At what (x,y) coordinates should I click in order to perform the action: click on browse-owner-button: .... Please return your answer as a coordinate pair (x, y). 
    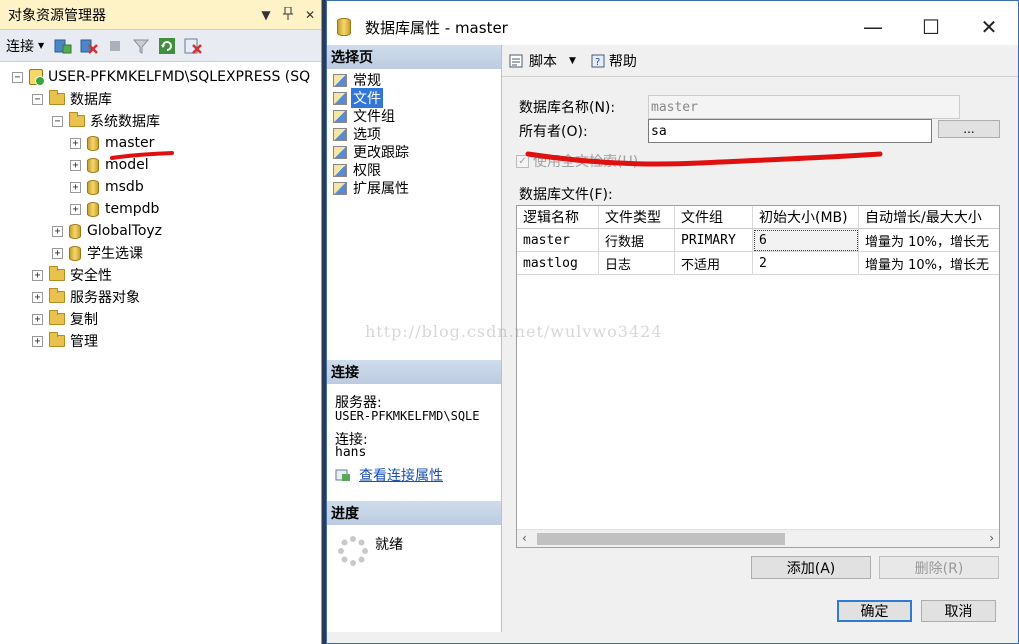
    Looking at the image, I should click on (969, 129).